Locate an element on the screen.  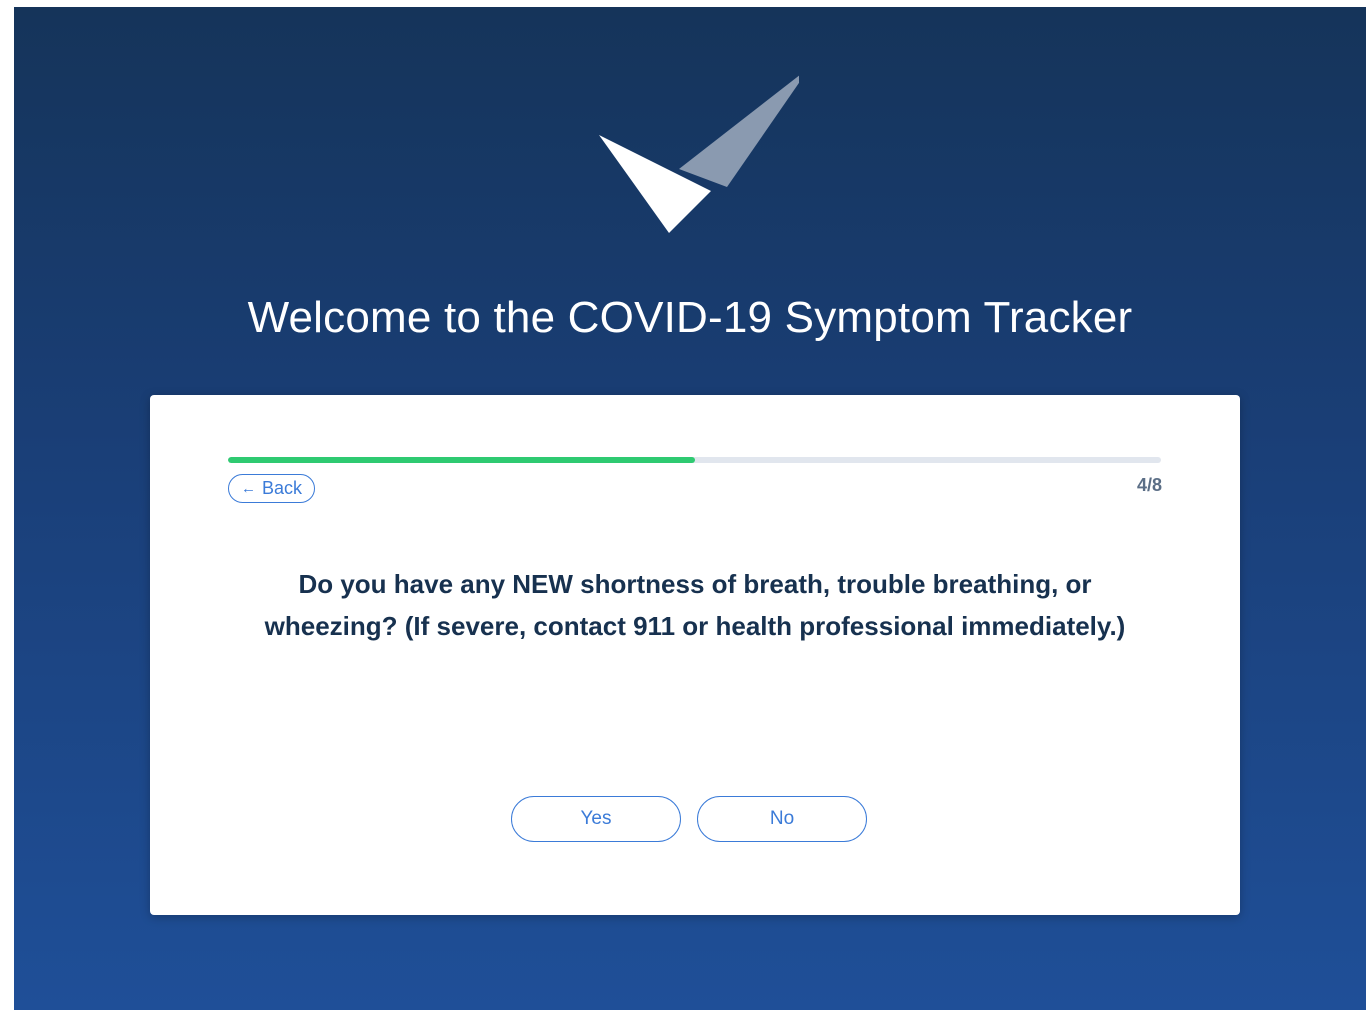
back-button: ← Back is located at coordinates (272, 488).